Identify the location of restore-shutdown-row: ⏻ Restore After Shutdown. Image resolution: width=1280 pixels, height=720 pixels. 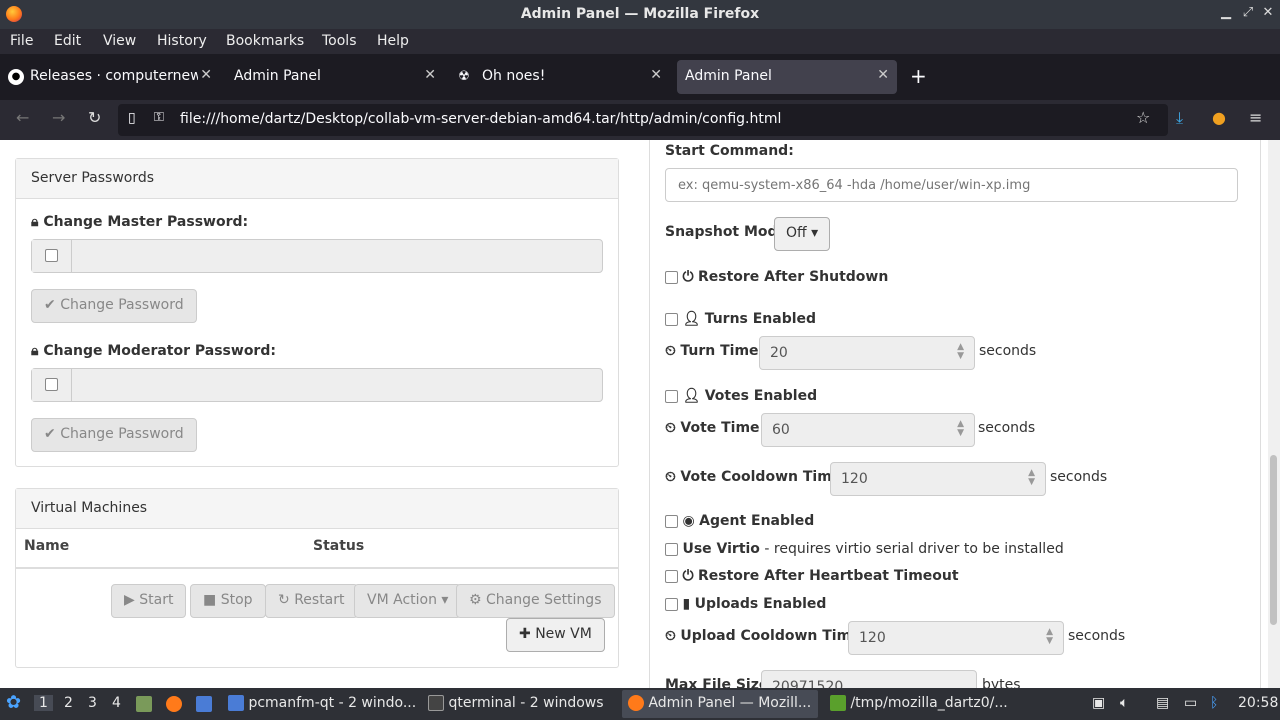
(776, 277).